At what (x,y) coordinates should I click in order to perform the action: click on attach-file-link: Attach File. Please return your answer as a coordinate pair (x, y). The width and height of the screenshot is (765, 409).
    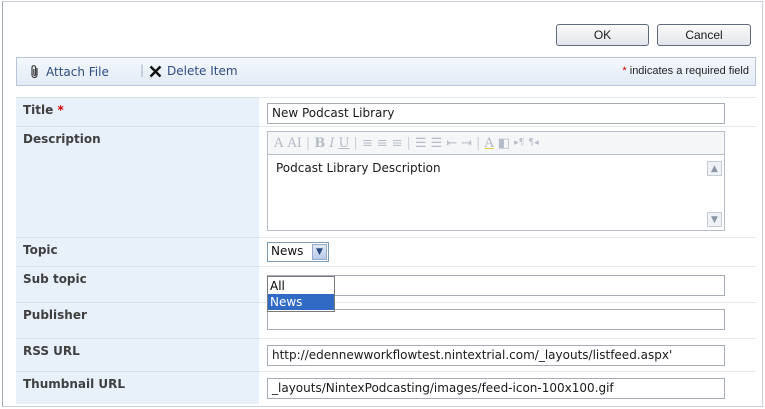
    Looking at the image, I should click on (69, 72).